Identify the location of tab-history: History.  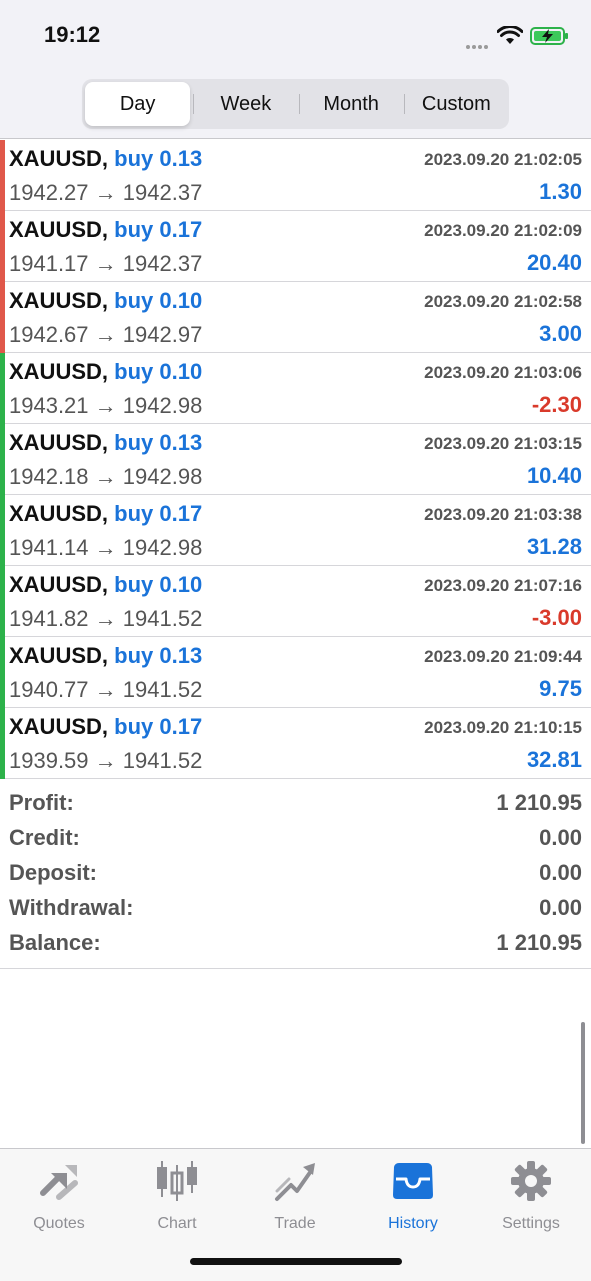
(413, 1196).